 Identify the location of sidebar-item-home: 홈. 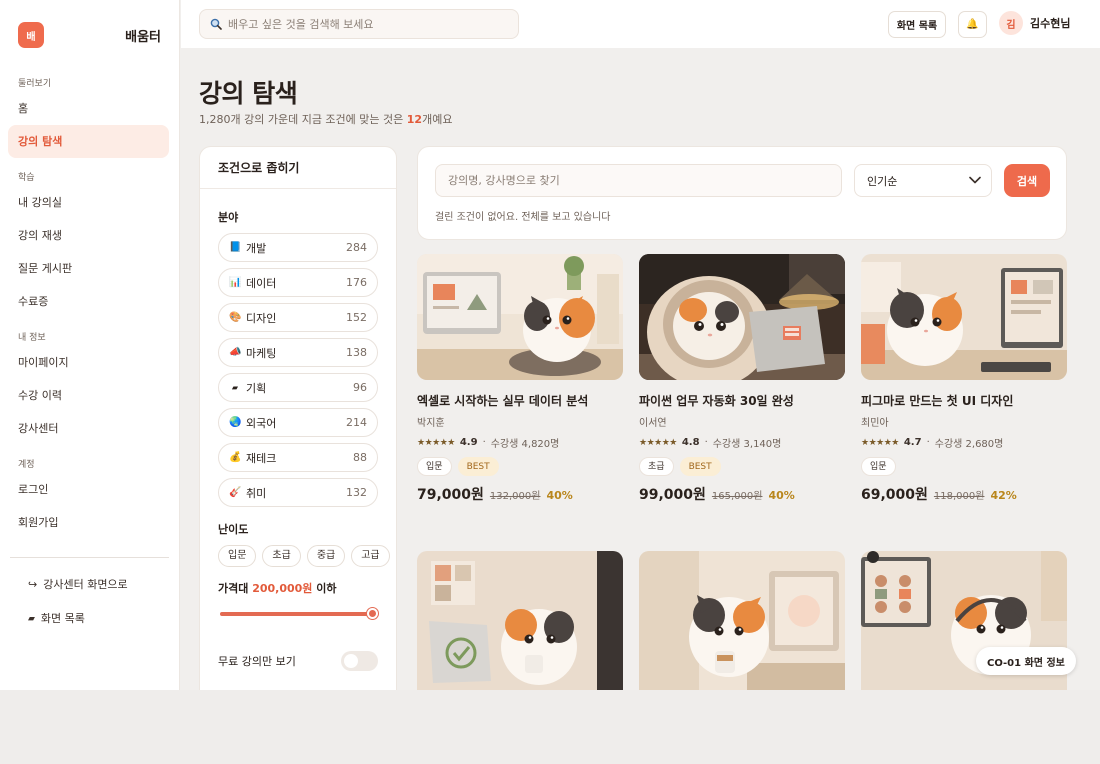
(88, 108).